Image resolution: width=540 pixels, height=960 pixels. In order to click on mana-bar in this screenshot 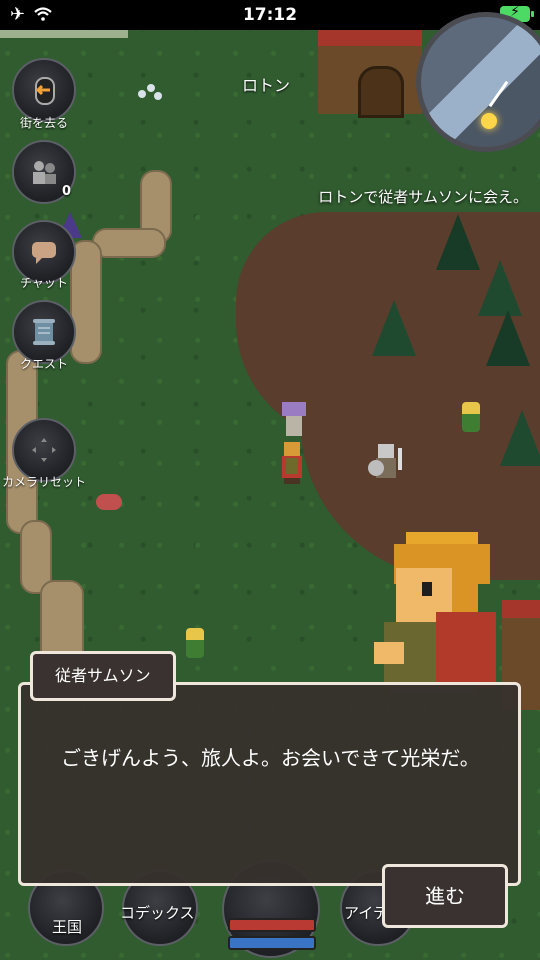, I will do `click(272, 943)`.